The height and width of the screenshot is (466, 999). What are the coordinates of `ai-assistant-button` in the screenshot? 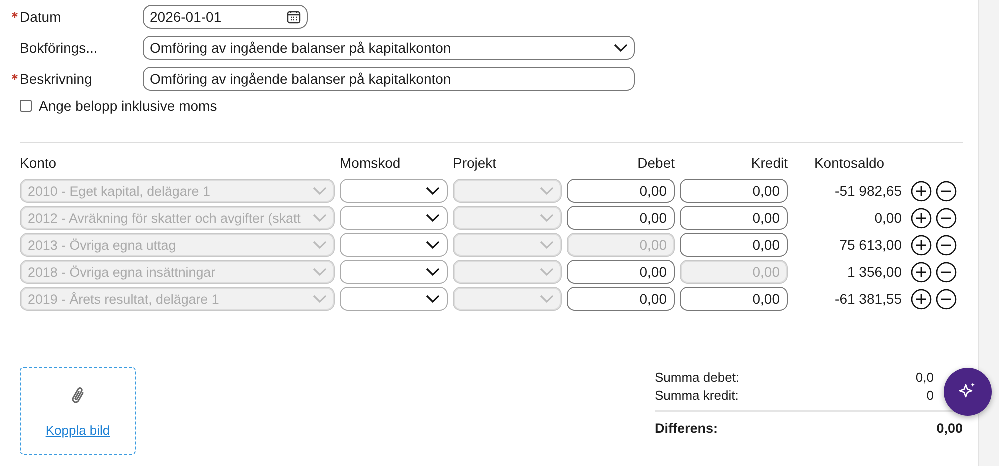 It's located at (968, 392).